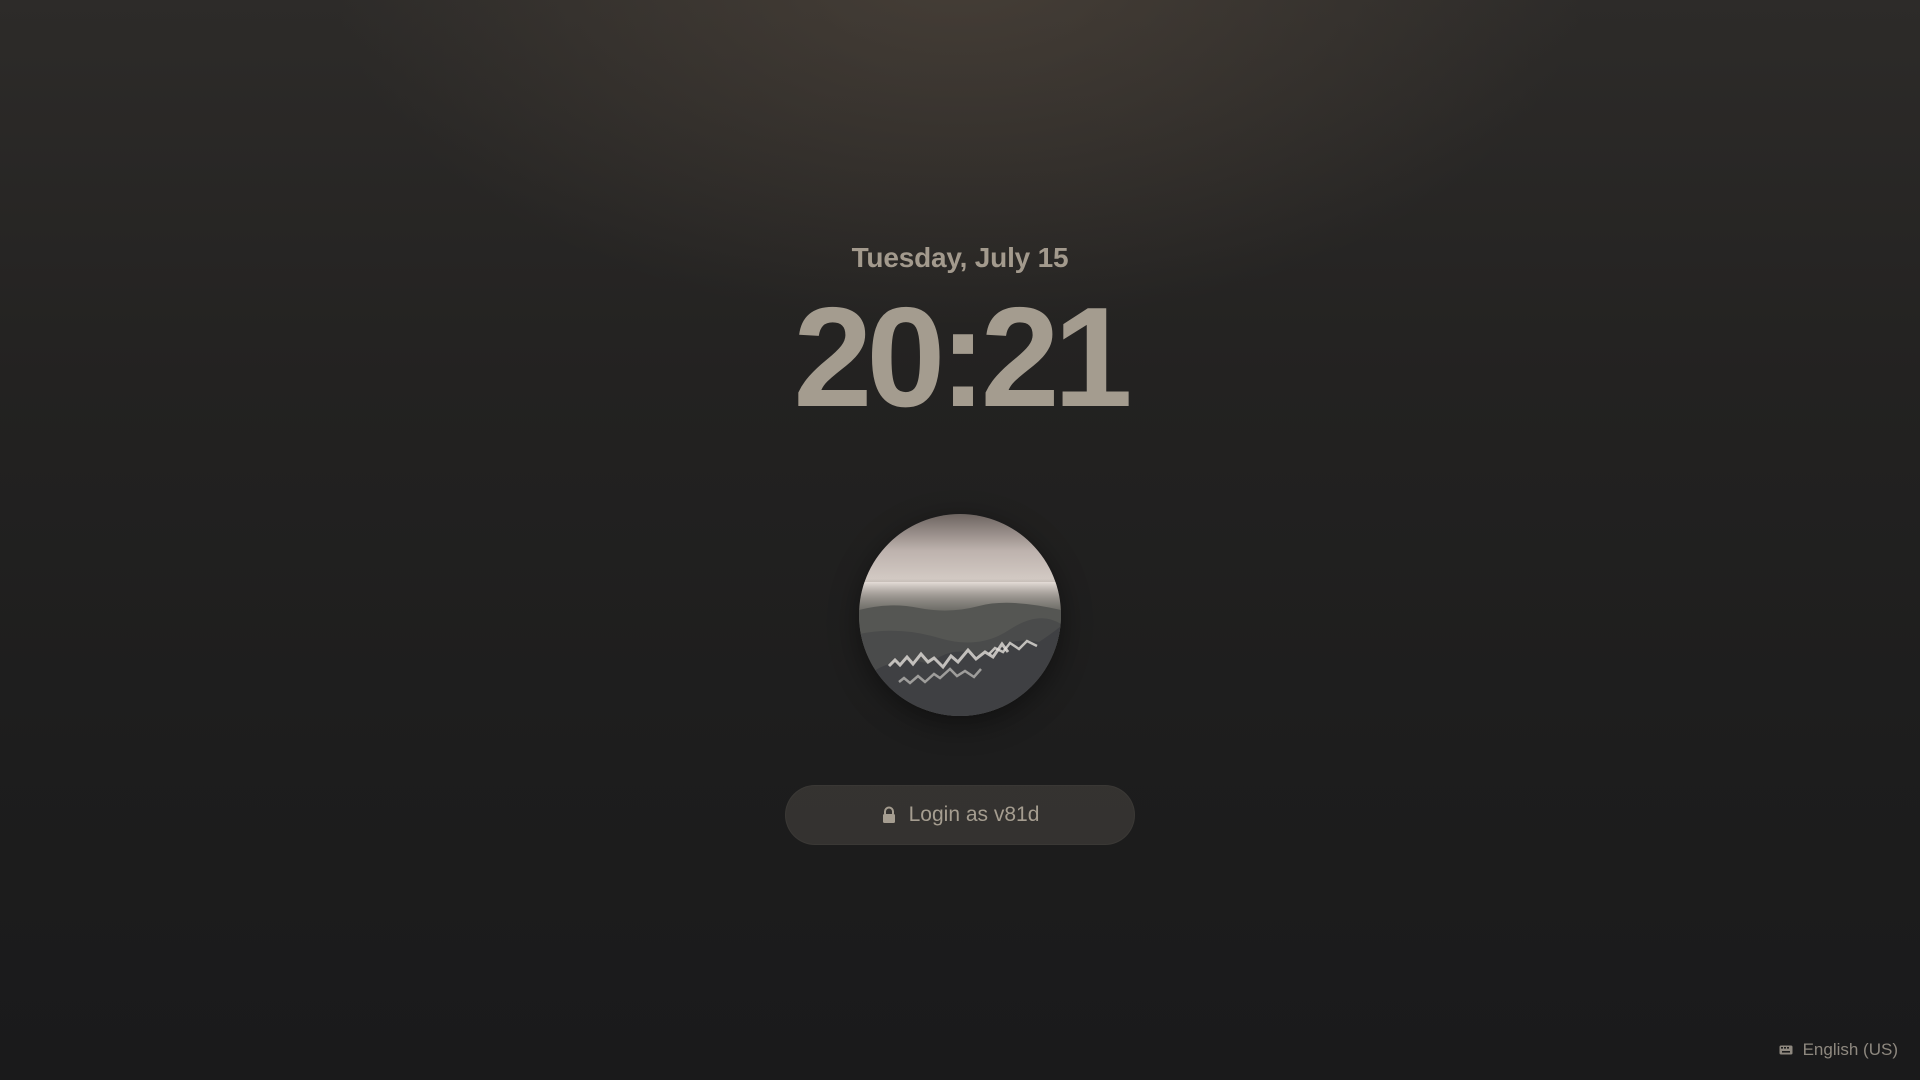  Describe the element at coordinates (1850, 1049) in the screenshot. I see `keyboard-layout-label: English (US)` at that location.